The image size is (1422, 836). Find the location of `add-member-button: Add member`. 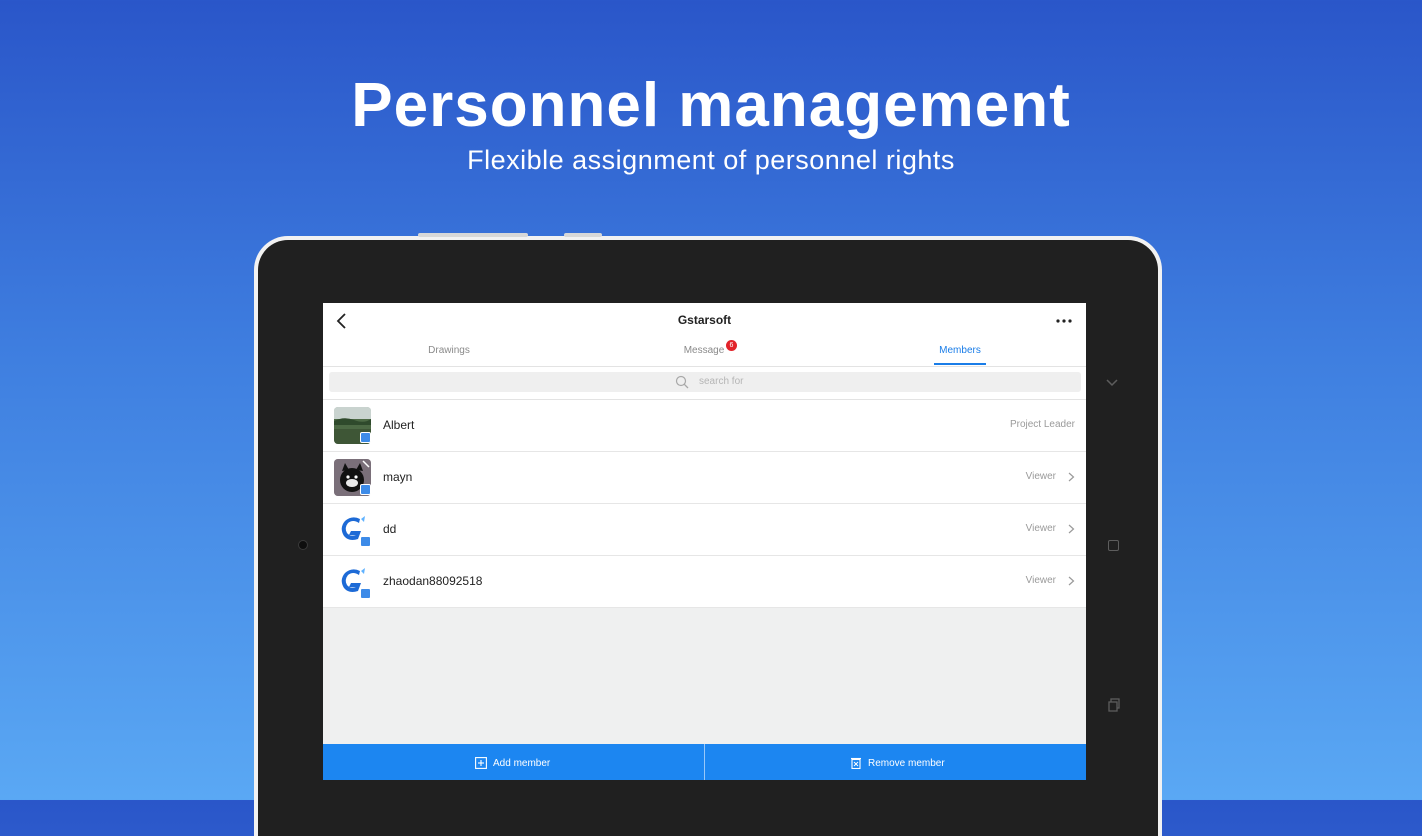

add-member-button: Add member is located at coordinates (513, 762).